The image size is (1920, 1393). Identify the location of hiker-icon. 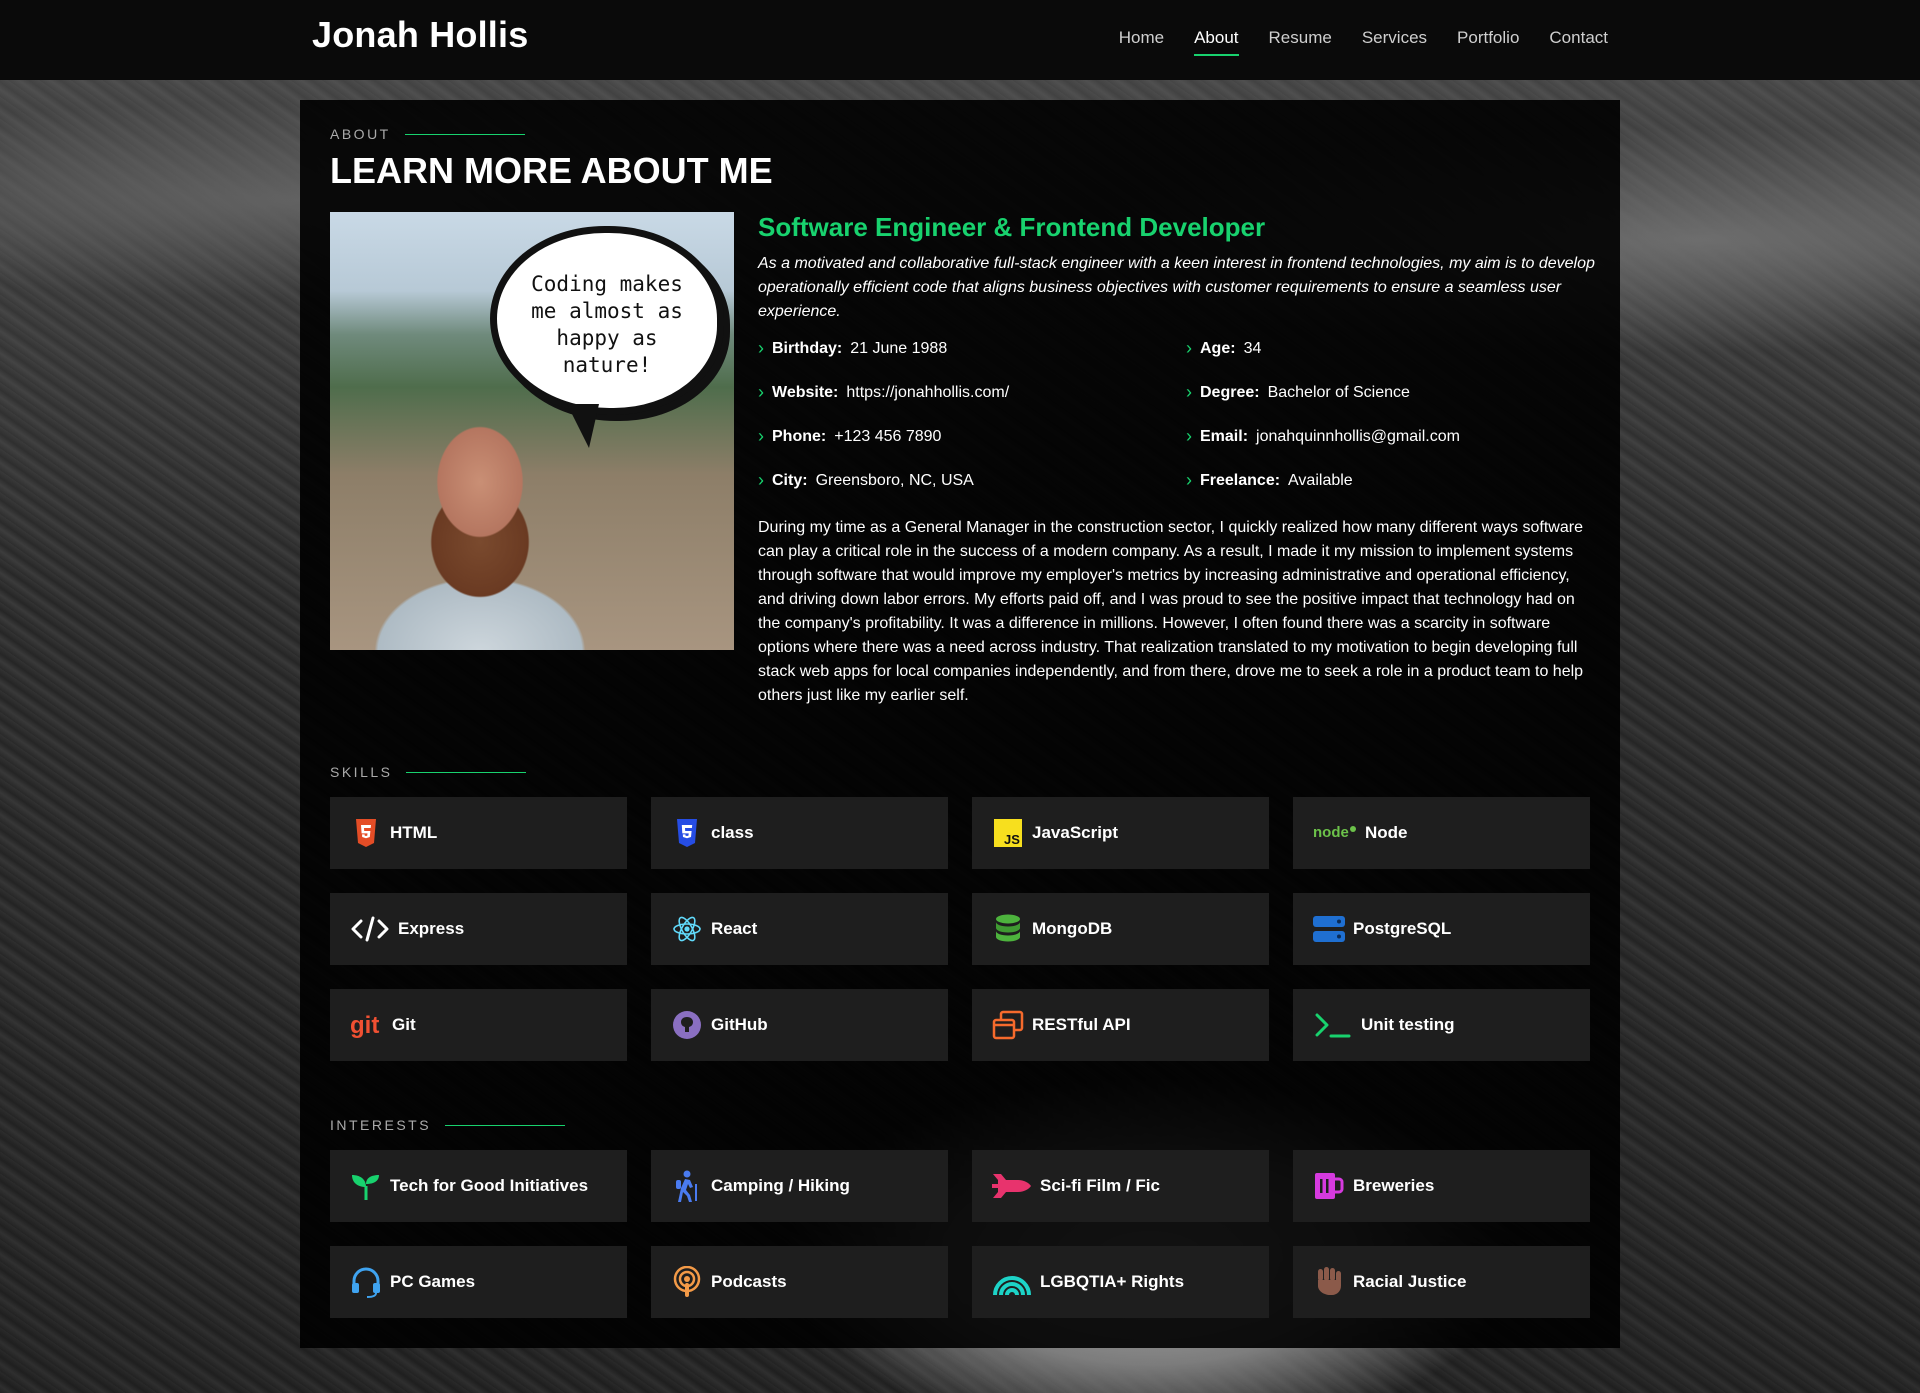
(687, 1186).